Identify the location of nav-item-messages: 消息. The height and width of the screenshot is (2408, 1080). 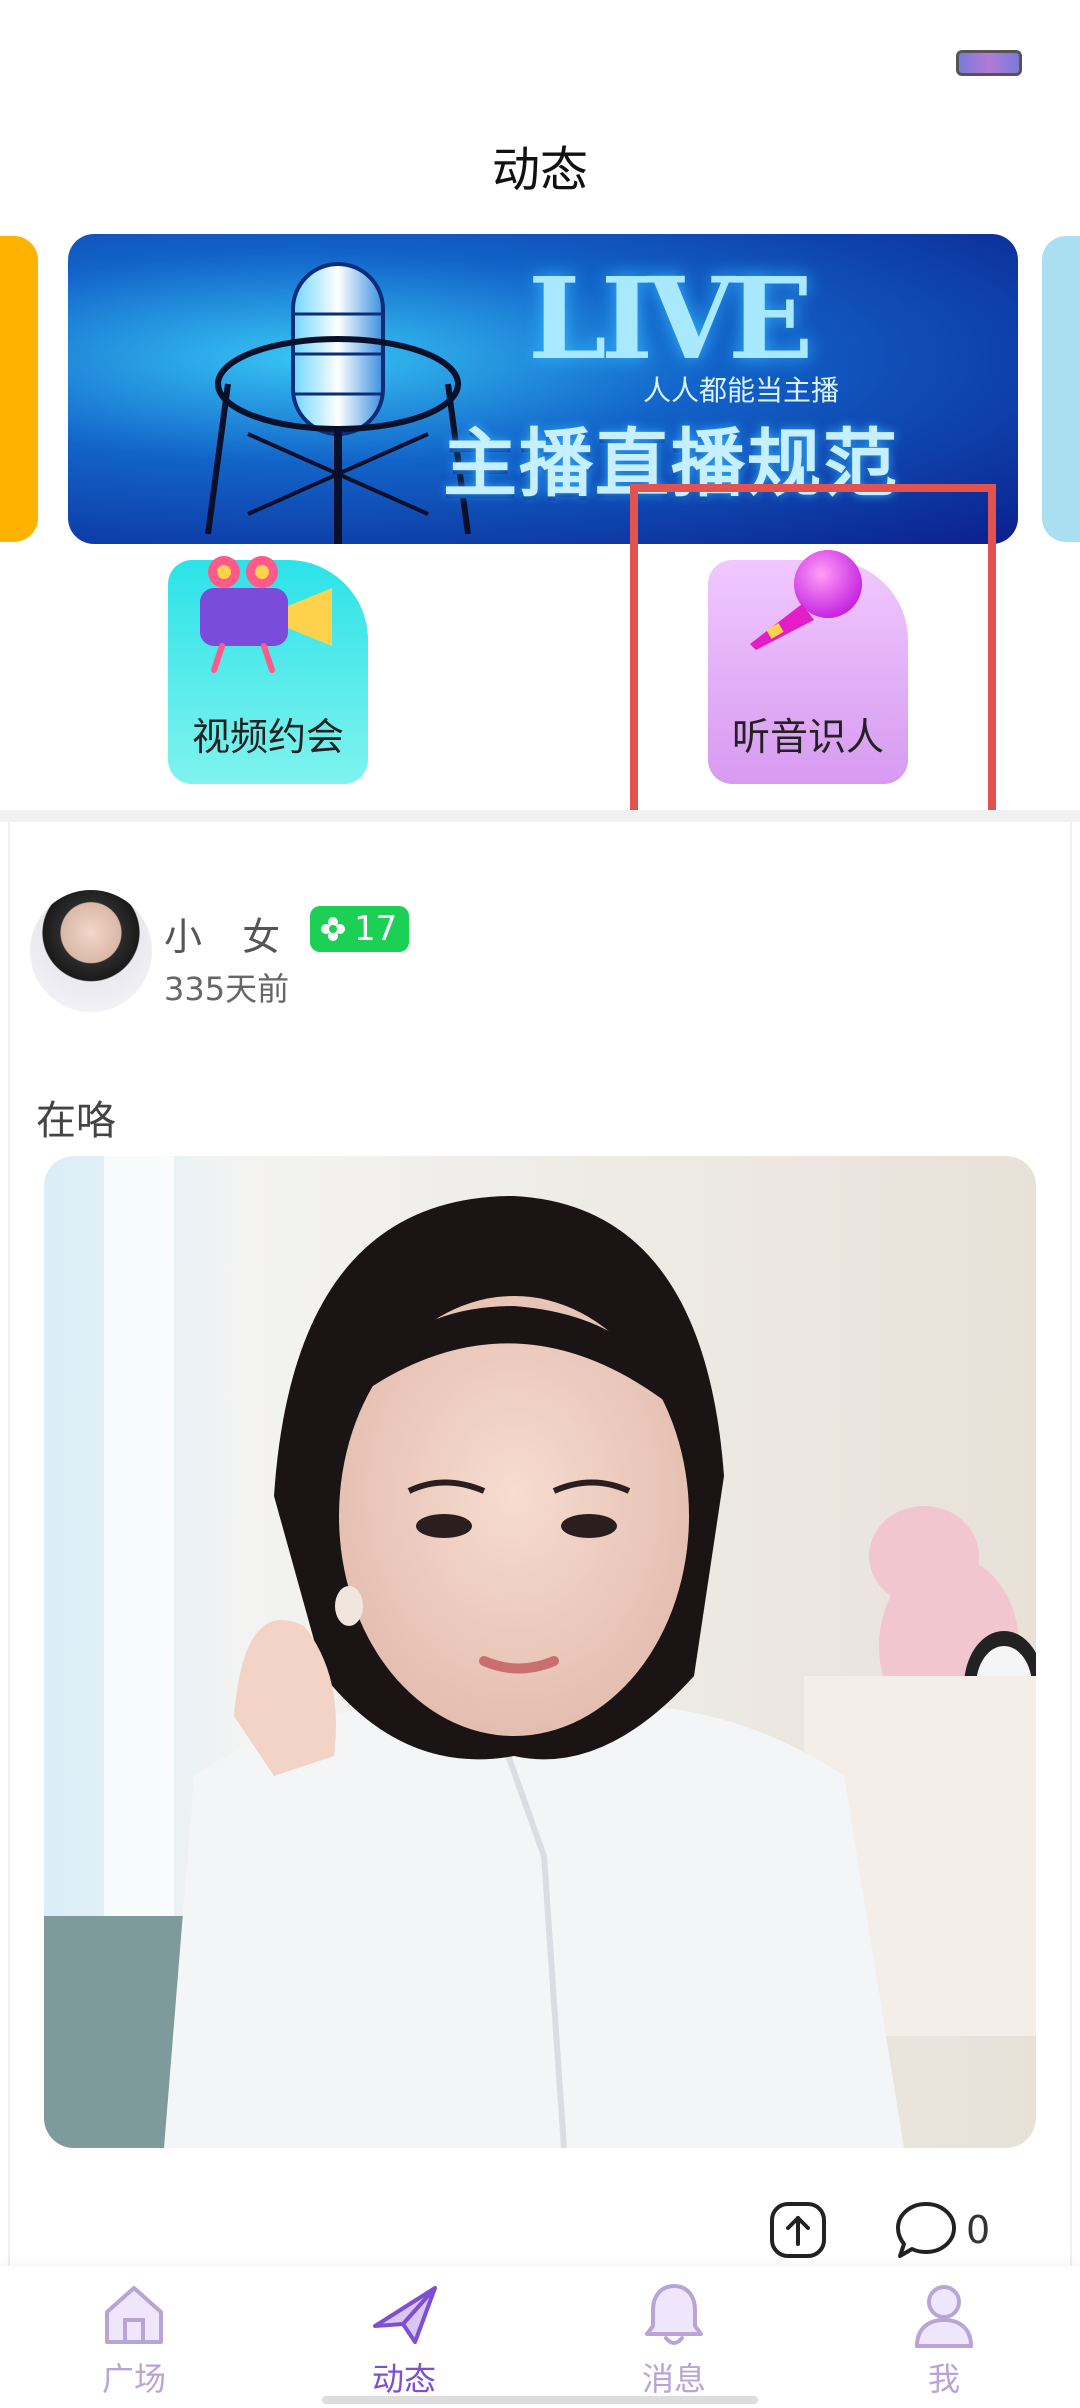
(674, 2340).